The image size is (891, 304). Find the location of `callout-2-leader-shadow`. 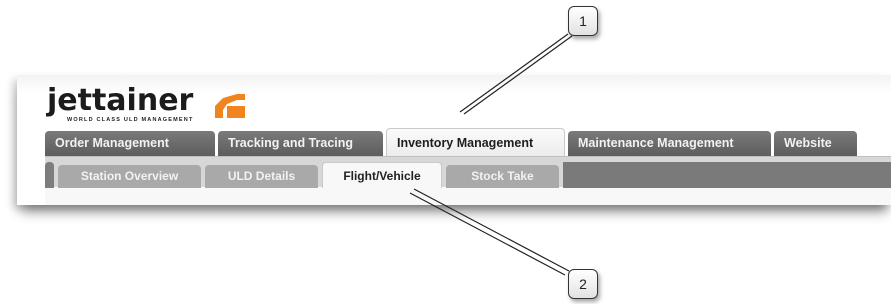

callout-2-leader-shadow is located at coordinates (487, 234).